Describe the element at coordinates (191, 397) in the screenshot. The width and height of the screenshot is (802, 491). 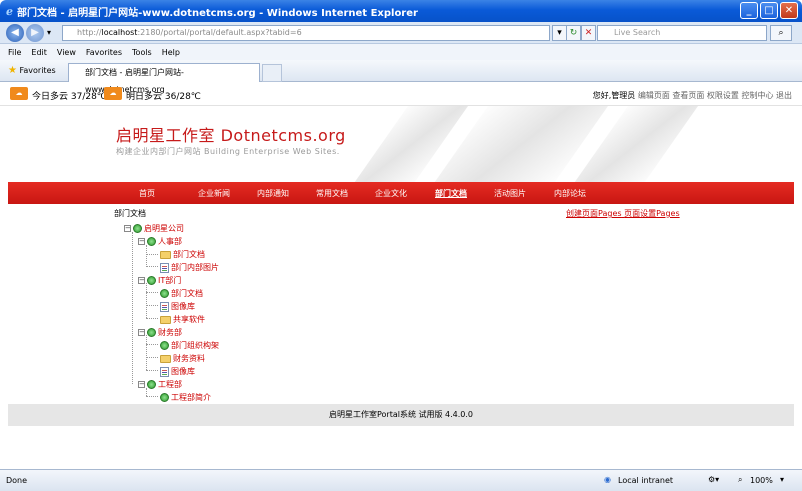
I see `tree-label: 工程部简介` at that location.